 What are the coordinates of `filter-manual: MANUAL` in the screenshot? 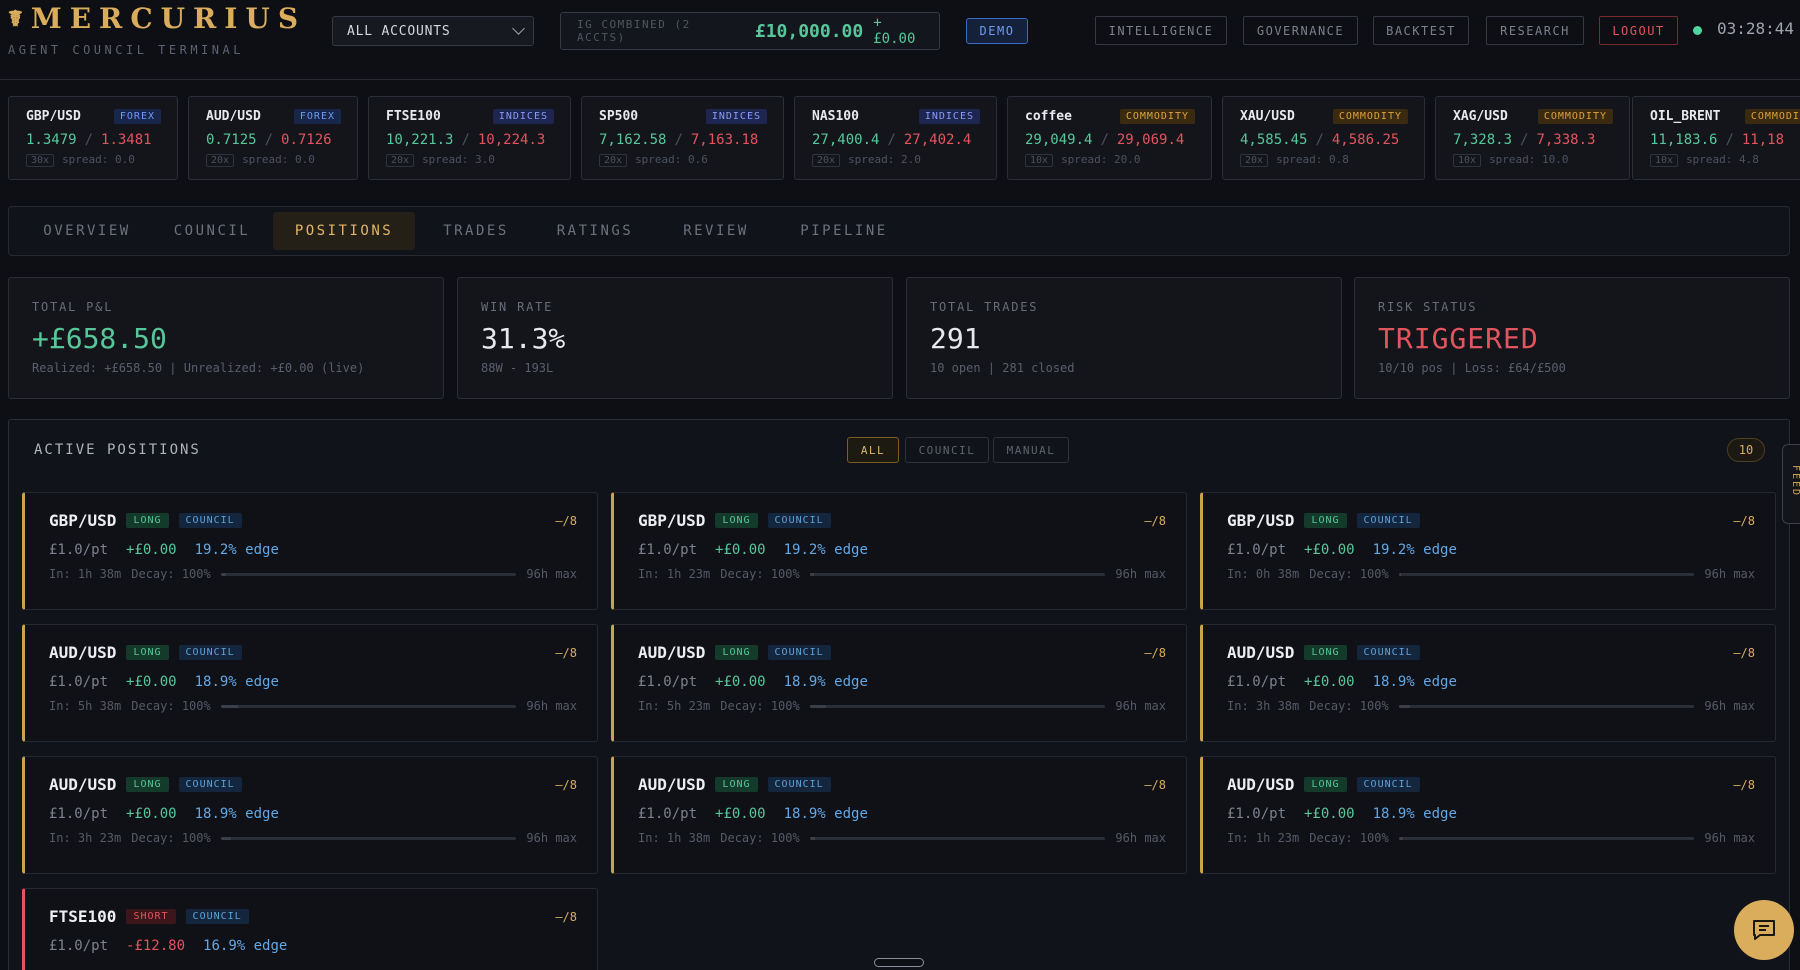 It's located at (1031, 450).